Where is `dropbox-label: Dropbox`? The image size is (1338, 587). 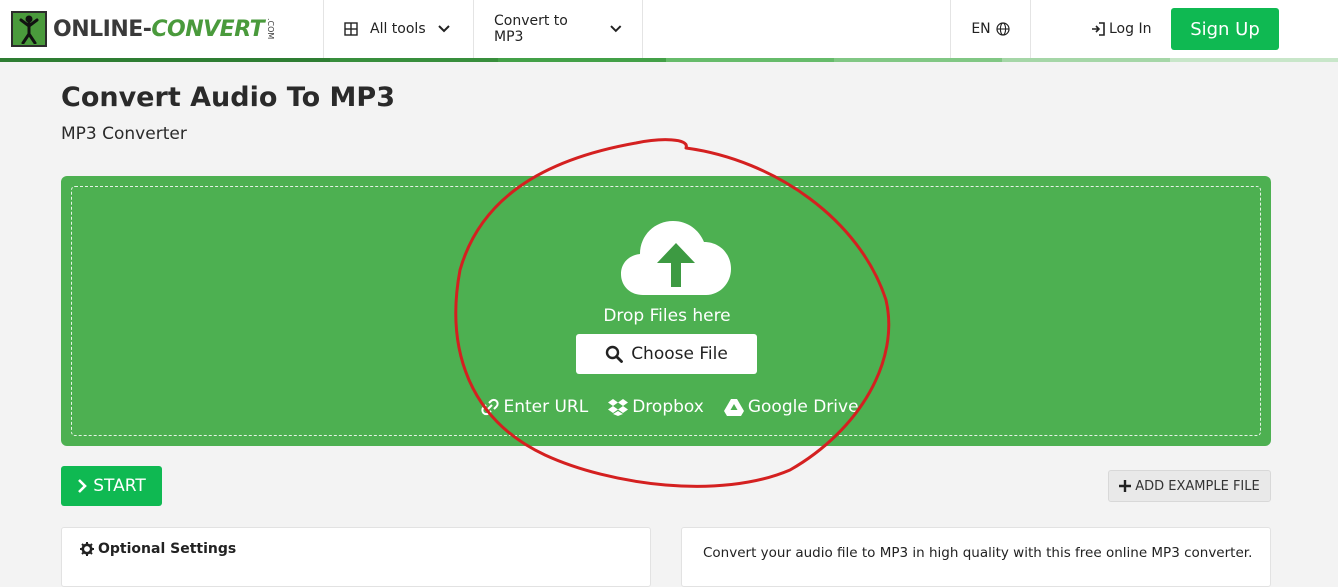
dropbox-label: Dropbox is located at coordinates (668, 407).